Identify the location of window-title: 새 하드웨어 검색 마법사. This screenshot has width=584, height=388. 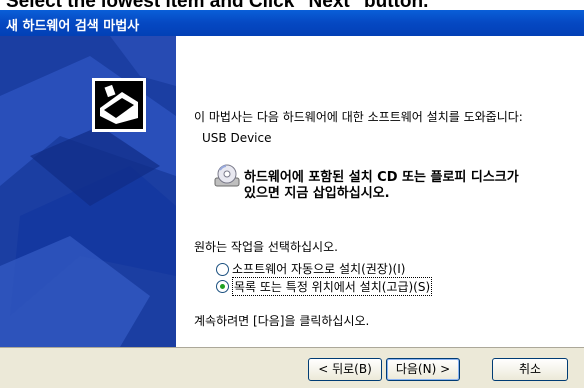
(73, 26).